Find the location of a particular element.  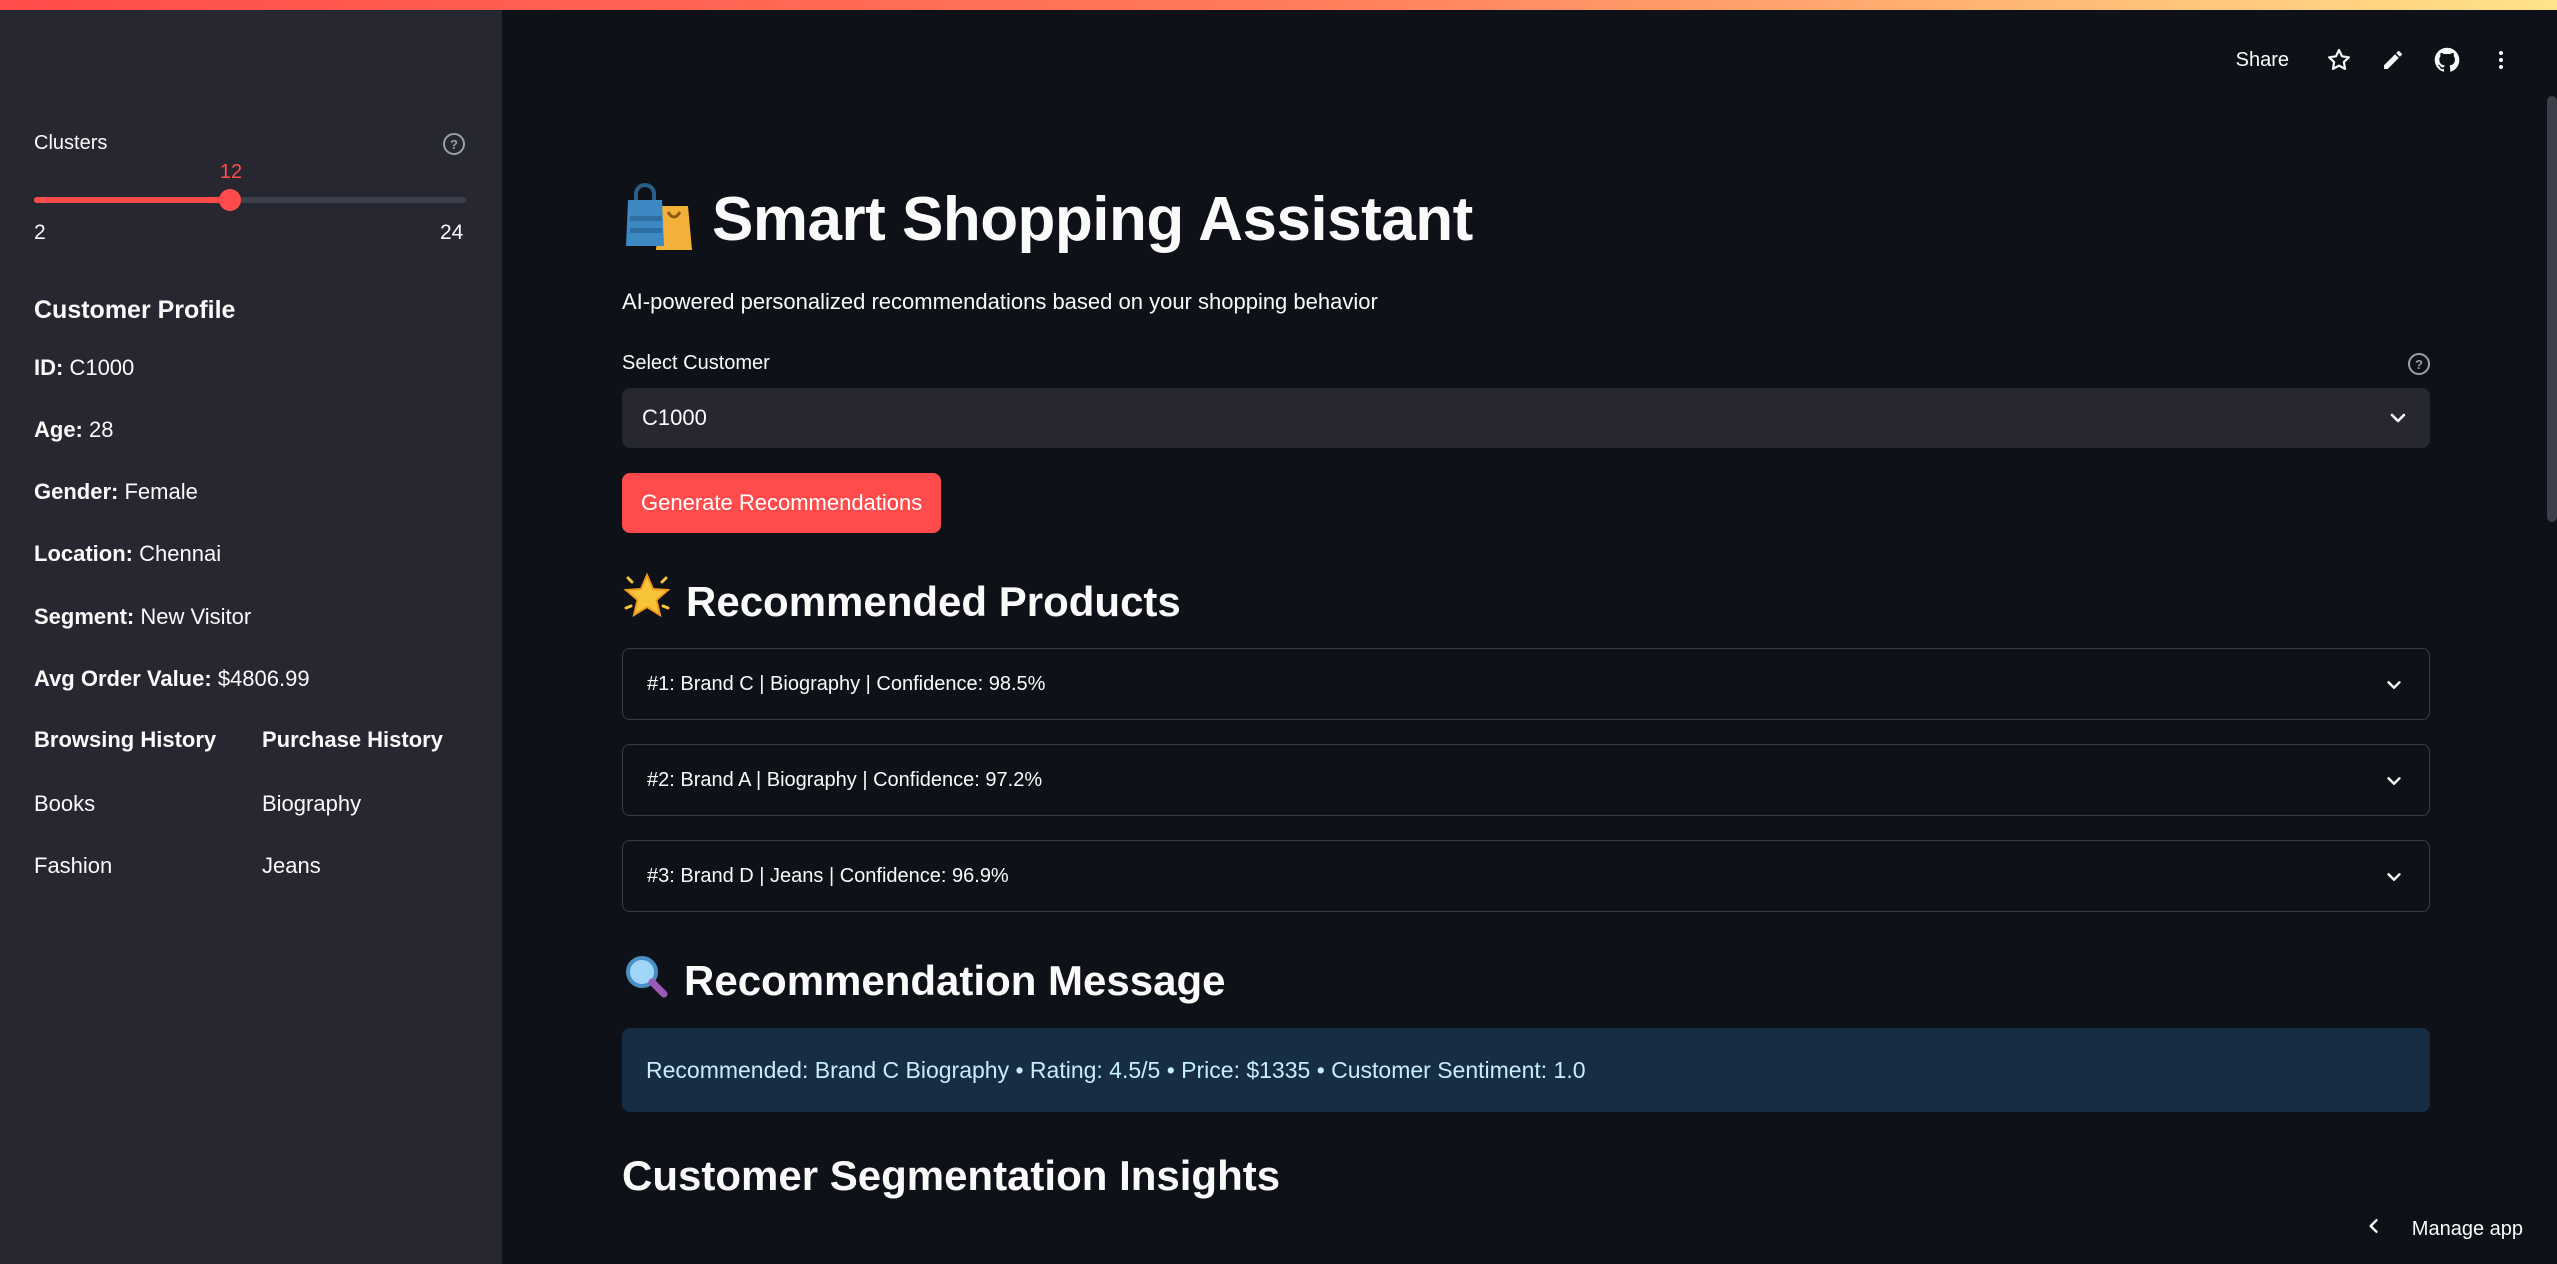

recommendation-message-title: Recommendation Message is located at coordinates (955, 980).